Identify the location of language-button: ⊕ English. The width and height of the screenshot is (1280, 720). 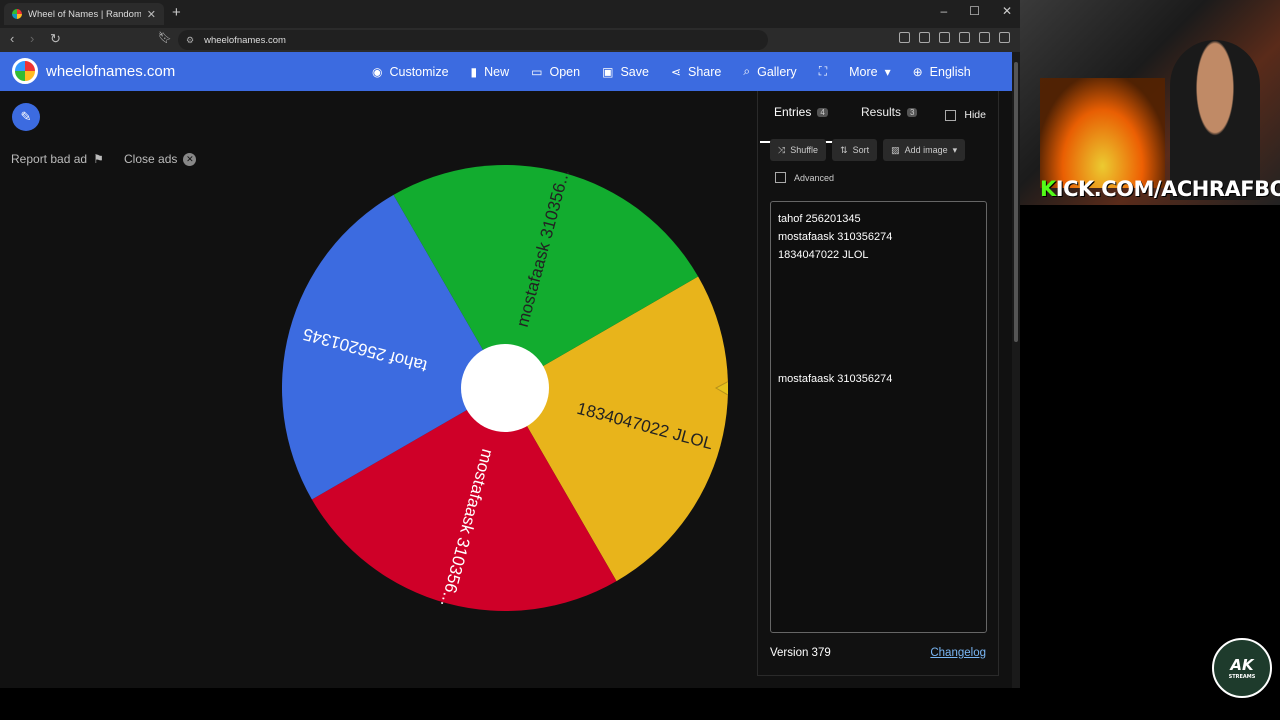
(942, 72).